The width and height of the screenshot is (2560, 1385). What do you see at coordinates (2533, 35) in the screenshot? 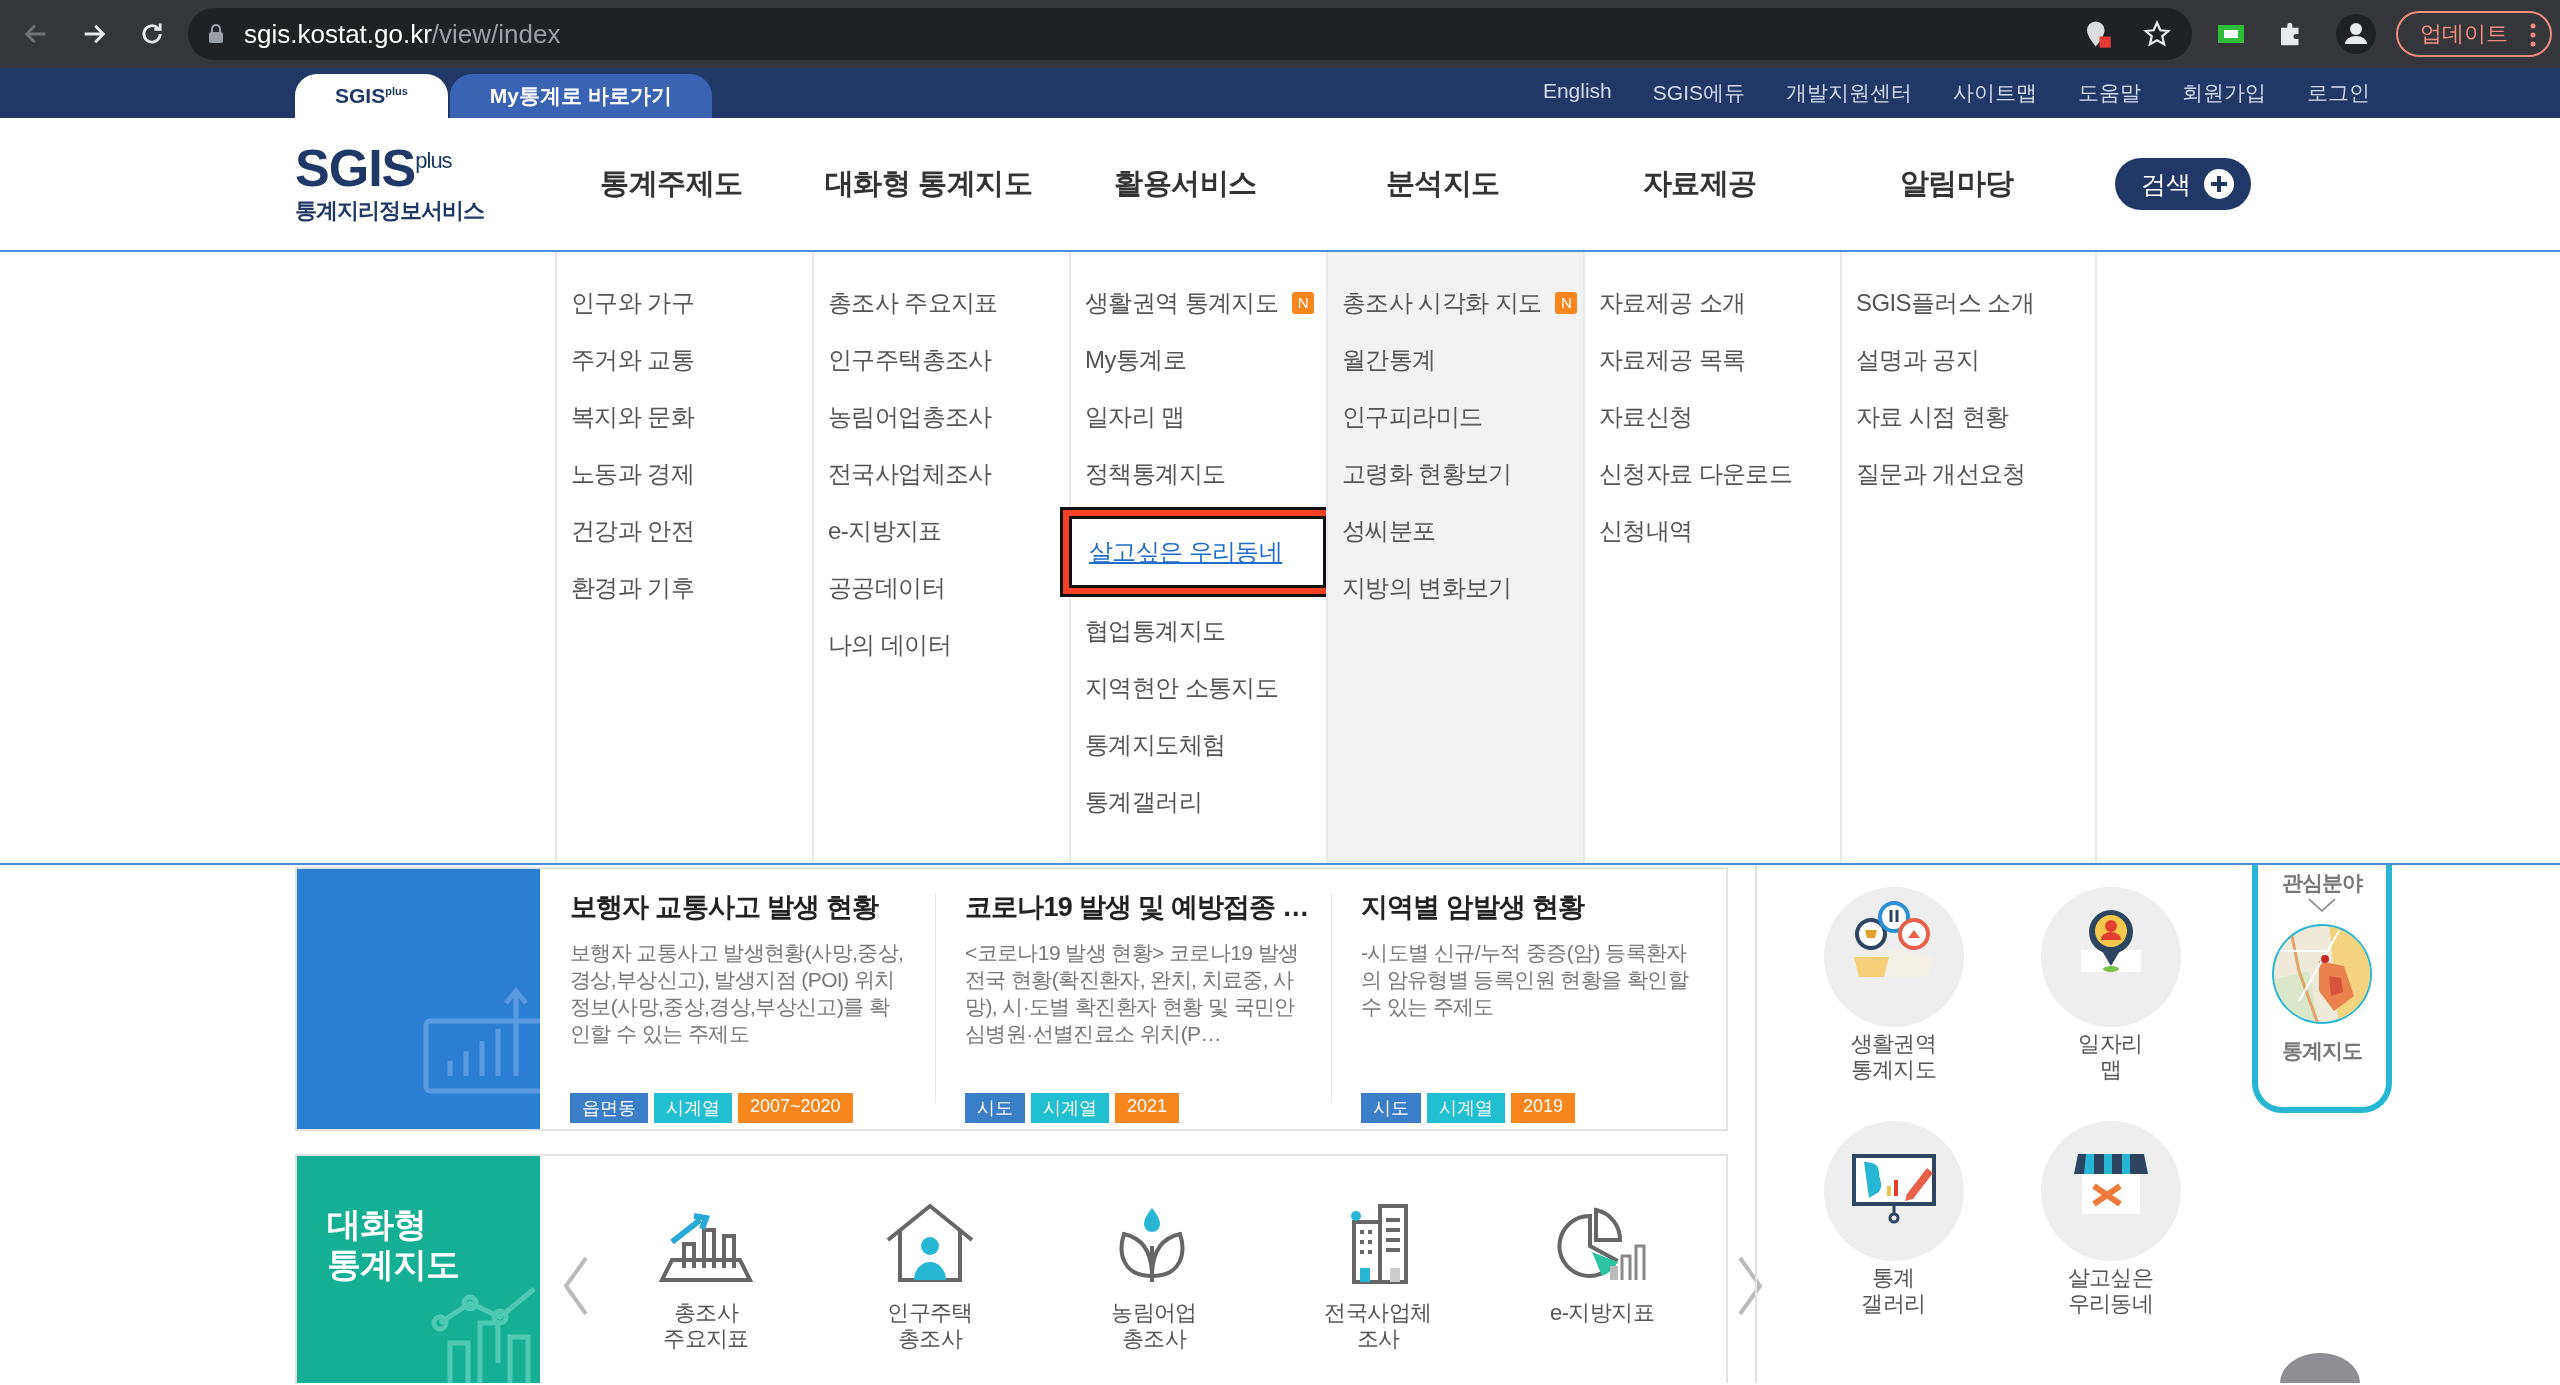
I see `more-icon` at bounding box center [2533, 35].